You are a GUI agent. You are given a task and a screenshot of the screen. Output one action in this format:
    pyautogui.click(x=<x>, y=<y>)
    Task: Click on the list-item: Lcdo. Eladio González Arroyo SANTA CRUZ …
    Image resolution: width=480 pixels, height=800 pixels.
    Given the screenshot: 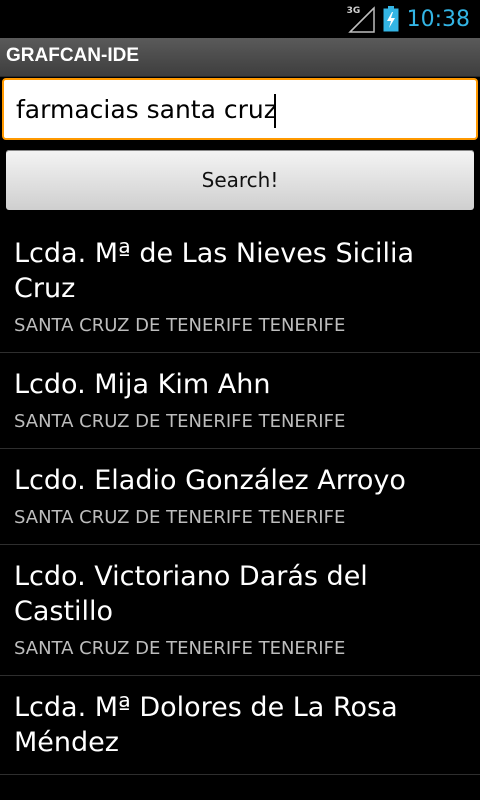 What is the action you would take?
    pyautogui.click(x=240, y=497)
    